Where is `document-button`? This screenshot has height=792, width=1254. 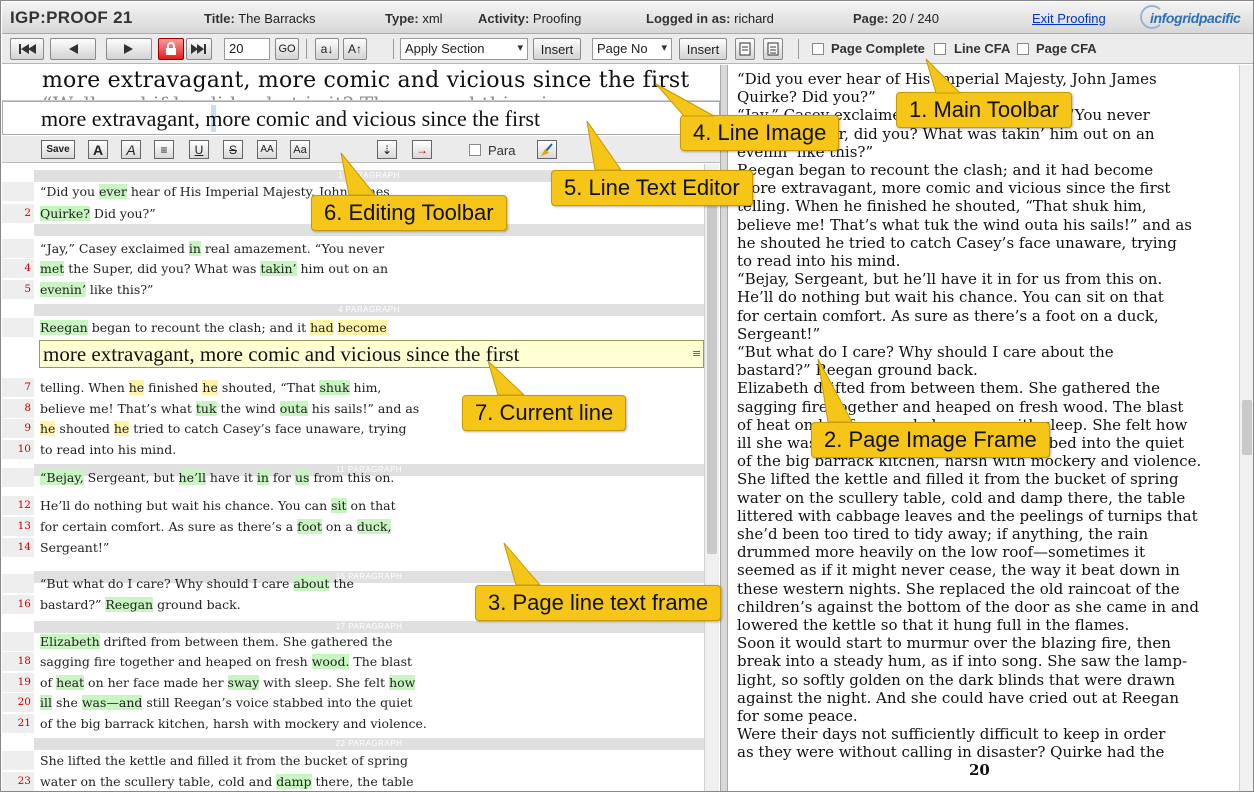
document-button is located at coordinates (745, 49).